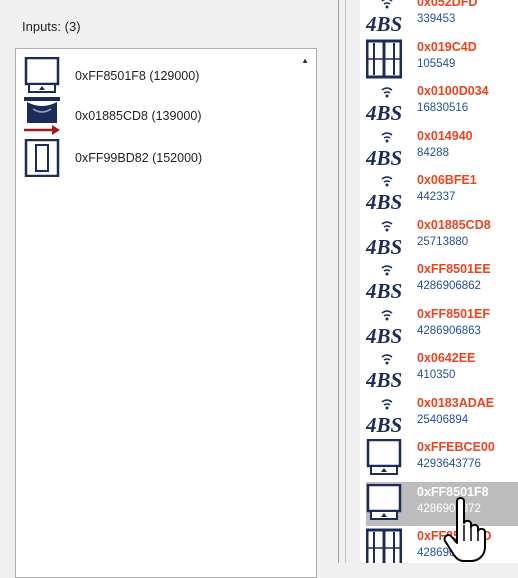  Describe the element at coordinates (439, 504) in the screenshot. I see `device-row: 0xFF8501F8 4286906872` at that location.